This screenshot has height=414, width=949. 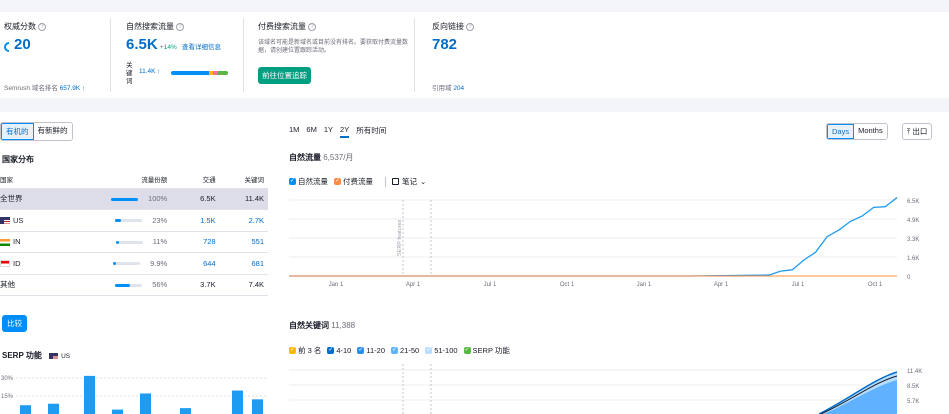 What do you see at coordinates (130, 220) in the screenshot?
I see `share-cell: 23%` at bounding box center [130, 220].